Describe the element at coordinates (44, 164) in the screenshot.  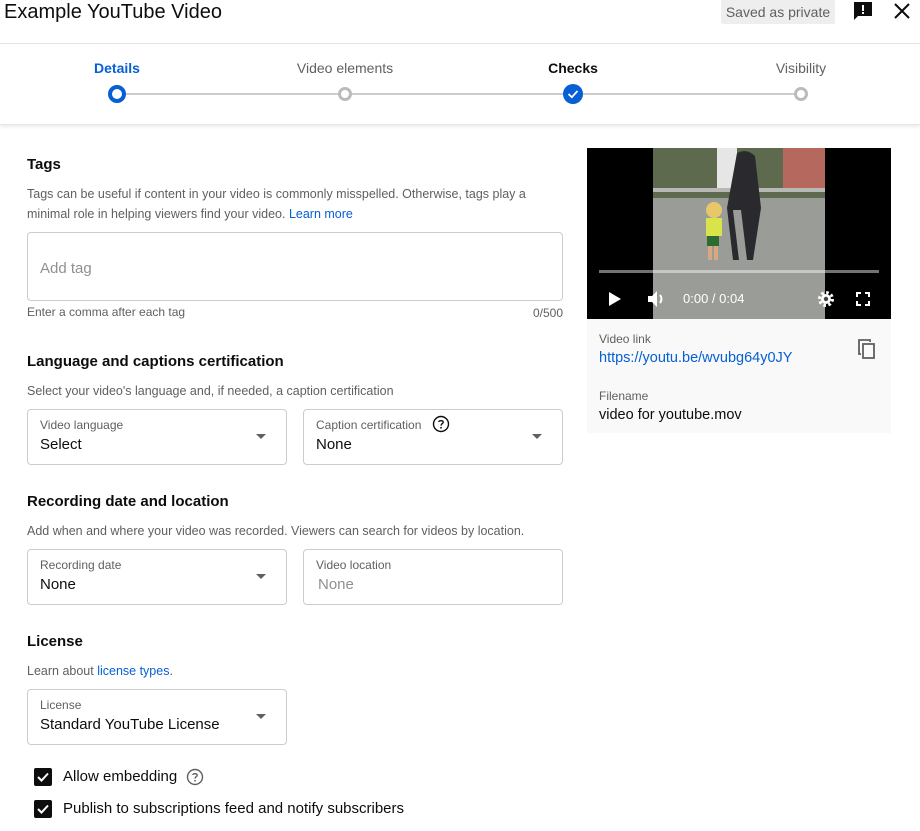
I see `tags-heading: Tags` at that location.